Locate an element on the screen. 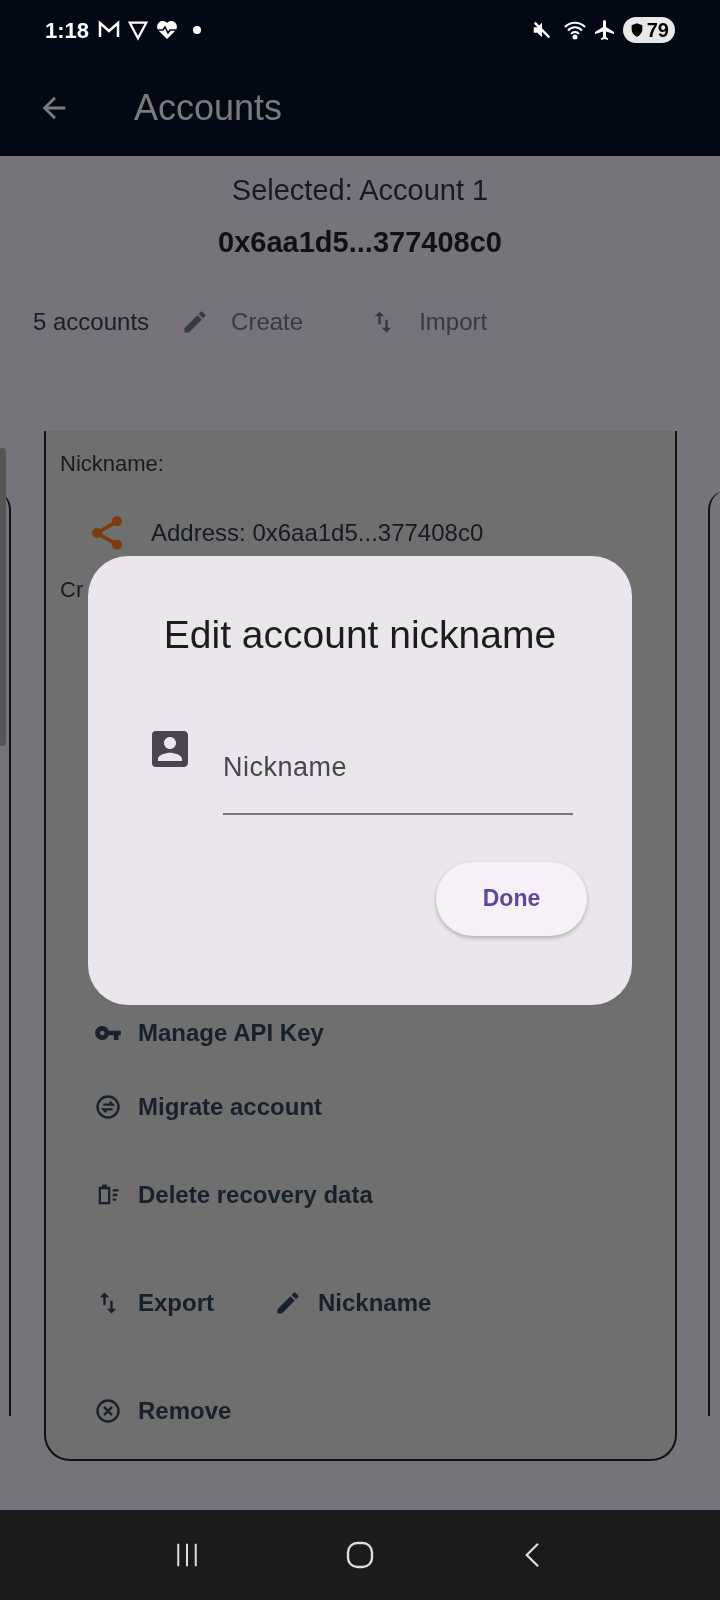 The image size is (720, 1600). status-time: 1:18 is located at coordinates (67, 30).